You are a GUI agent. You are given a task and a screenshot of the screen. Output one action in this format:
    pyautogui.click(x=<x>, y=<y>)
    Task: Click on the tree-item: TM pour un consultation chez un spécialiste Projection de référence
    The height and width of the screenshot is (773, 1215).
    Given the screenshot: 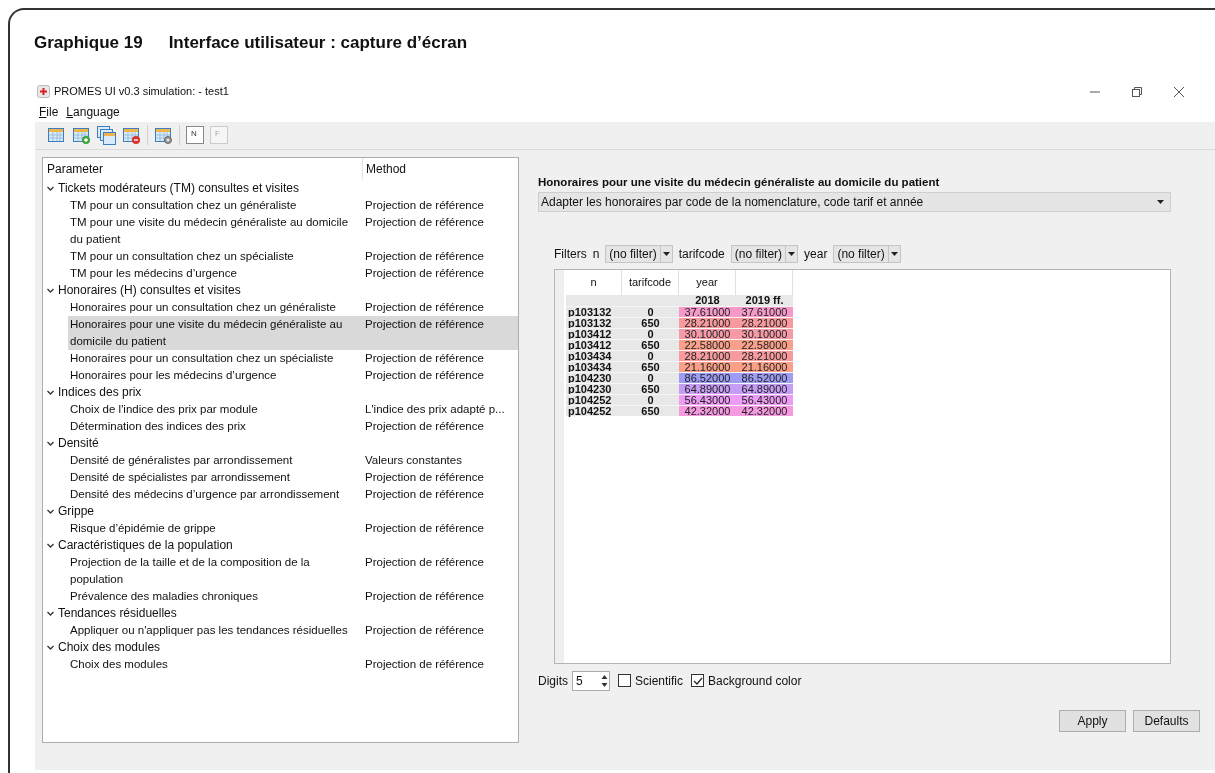 What is the action you would take?
    pyautogui.click(x=293, y=256)
    